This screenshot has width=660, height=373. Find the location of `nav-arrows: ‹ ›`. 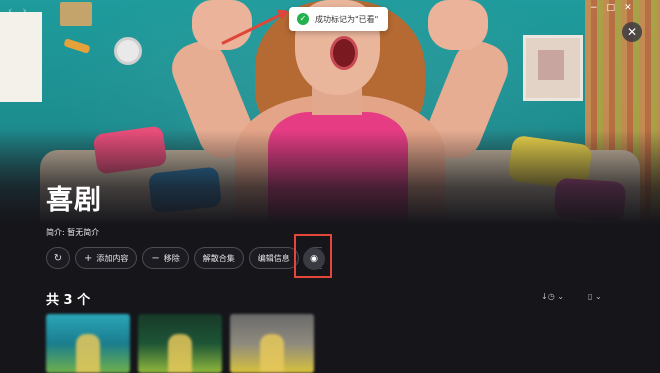

nav-arrows: ‹ › is located at coordinates (17, 10).